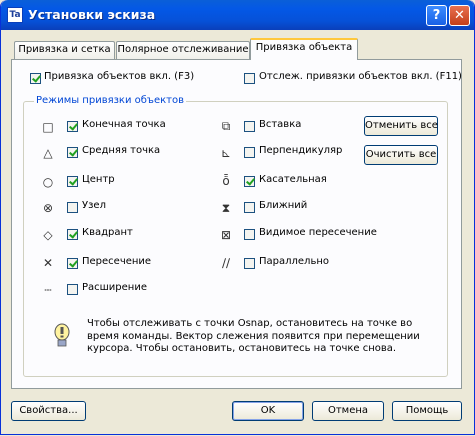 The image size is (475, 436). I want to click on square-endpoint-icon: □, so click(48, 127).